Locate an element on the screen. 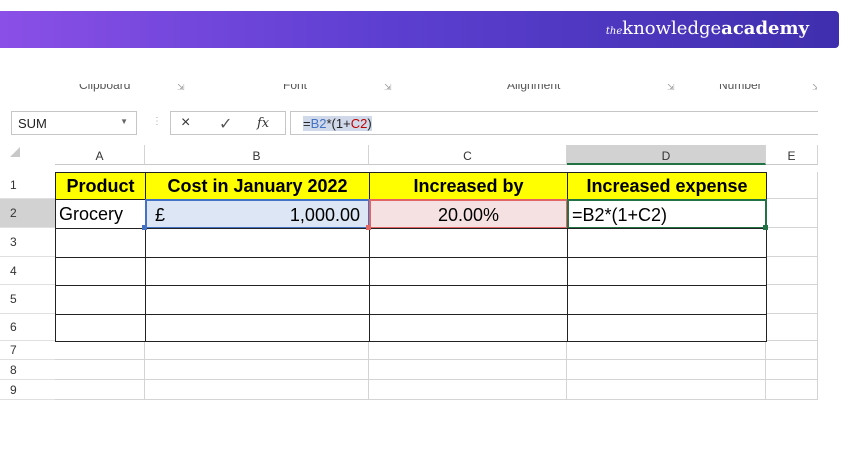 This screenshot has width=850, height=450. number-launcher-icon: ⇲ is located at coordinates (814, 88).